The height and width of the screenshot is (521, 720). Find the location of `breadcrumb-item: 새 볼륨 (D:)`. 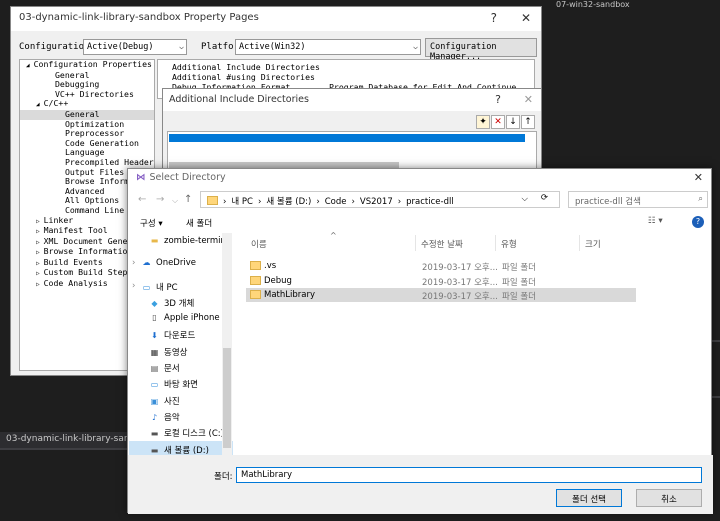

breadcrumb-item: 새 볼륨 (D:) is located at coordinates (288, 202).